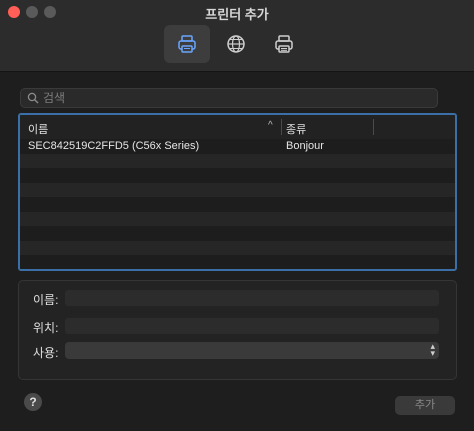 Image resolution: width=474 pixels, height=431 pixels. Describe the element at coordinates (252, 298) in the screenshot. I see `name-field` at that location.